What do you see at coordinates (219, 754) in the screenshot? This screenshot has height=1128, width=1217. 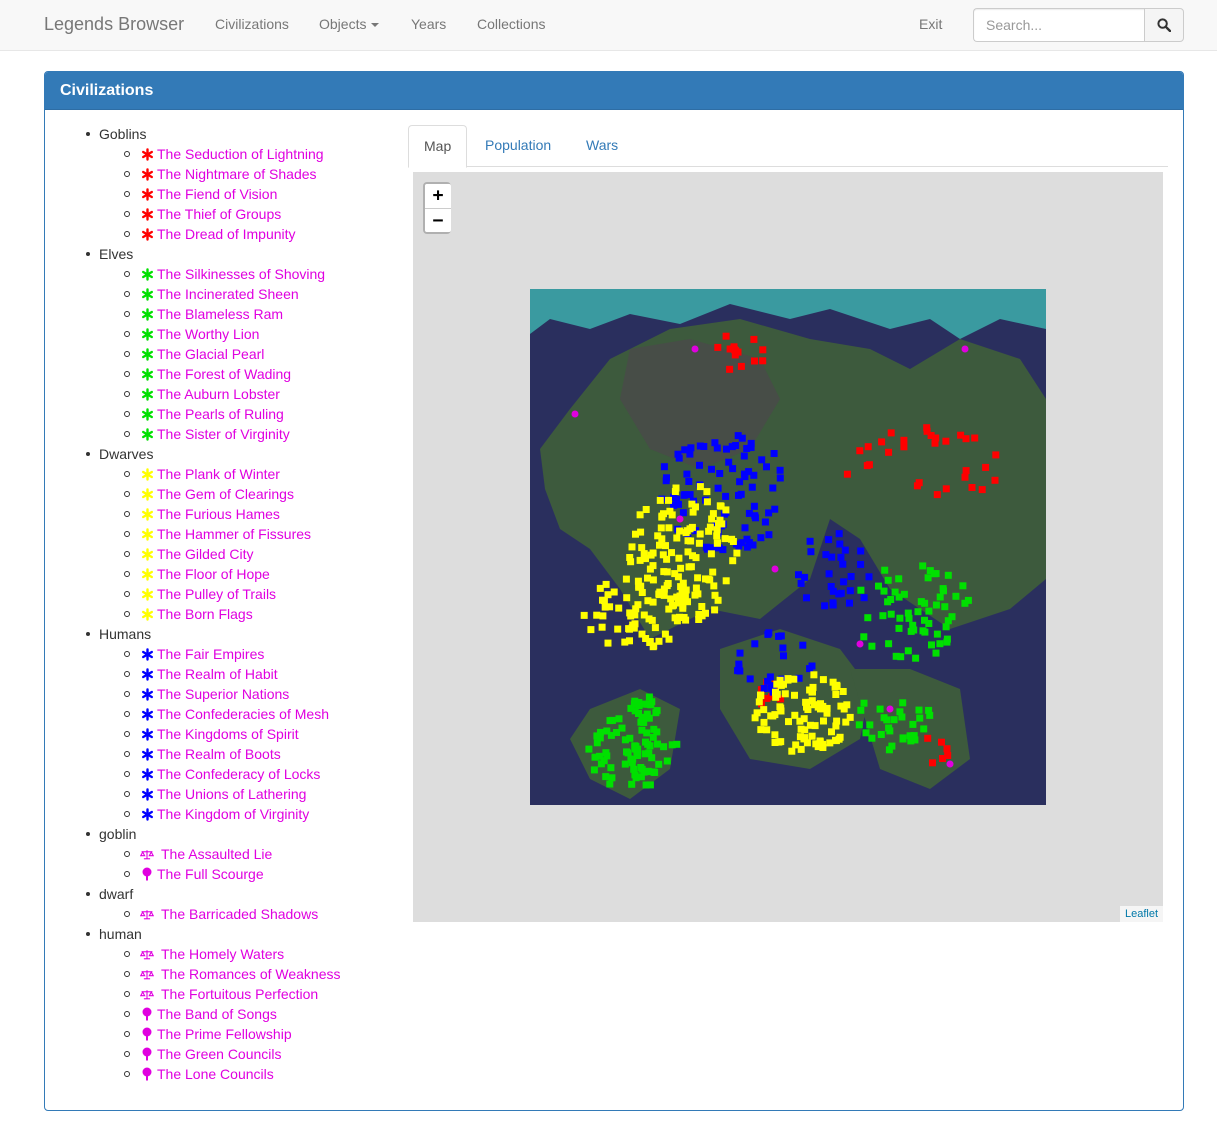 I see `civilization-link: The Realm of Boots` at bounding box center [219, 754].